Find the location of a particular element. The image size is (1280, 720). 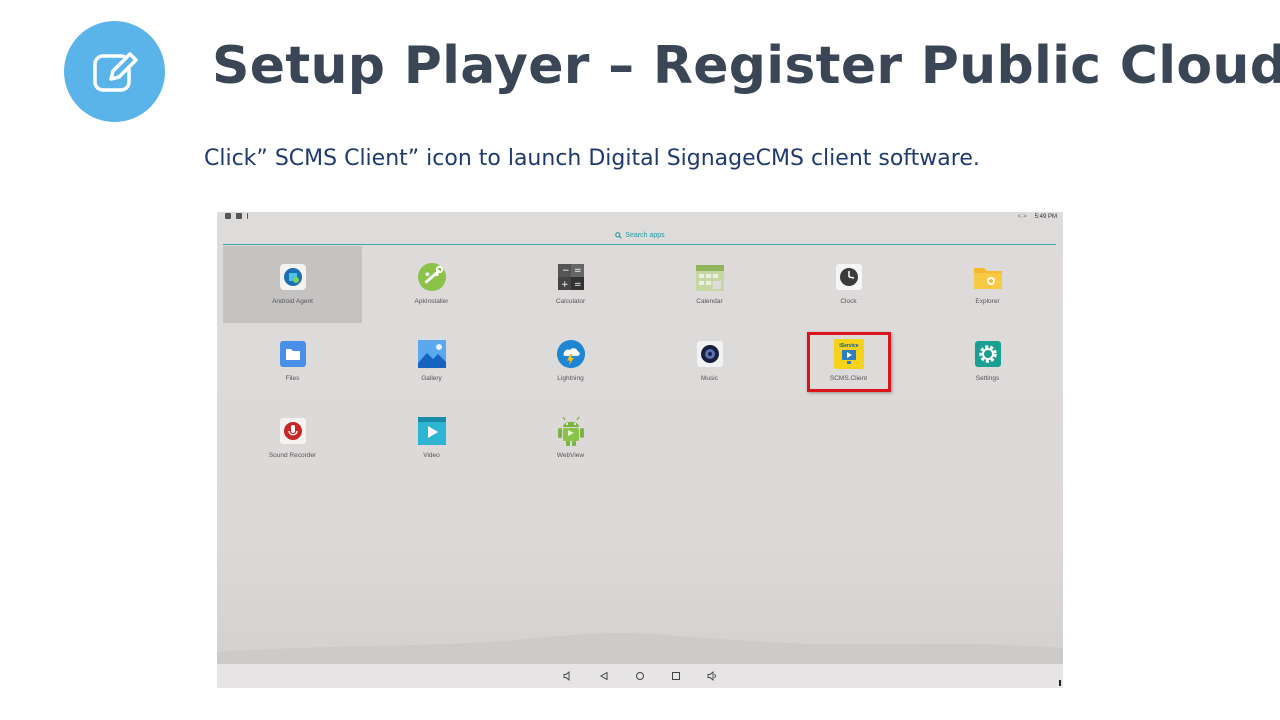

app-label: Music is located at coordinates (709, 378).